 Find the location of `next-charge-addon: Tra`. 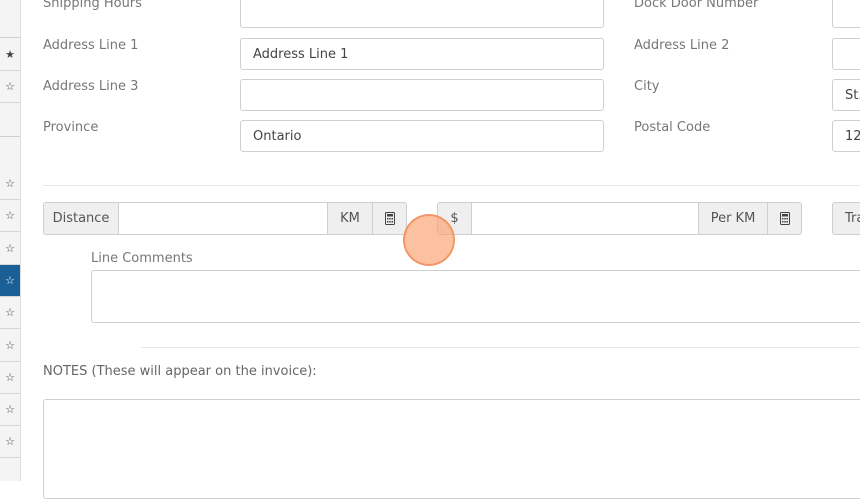

next-charge-addon: Tra is located at coordinates (846, 218).